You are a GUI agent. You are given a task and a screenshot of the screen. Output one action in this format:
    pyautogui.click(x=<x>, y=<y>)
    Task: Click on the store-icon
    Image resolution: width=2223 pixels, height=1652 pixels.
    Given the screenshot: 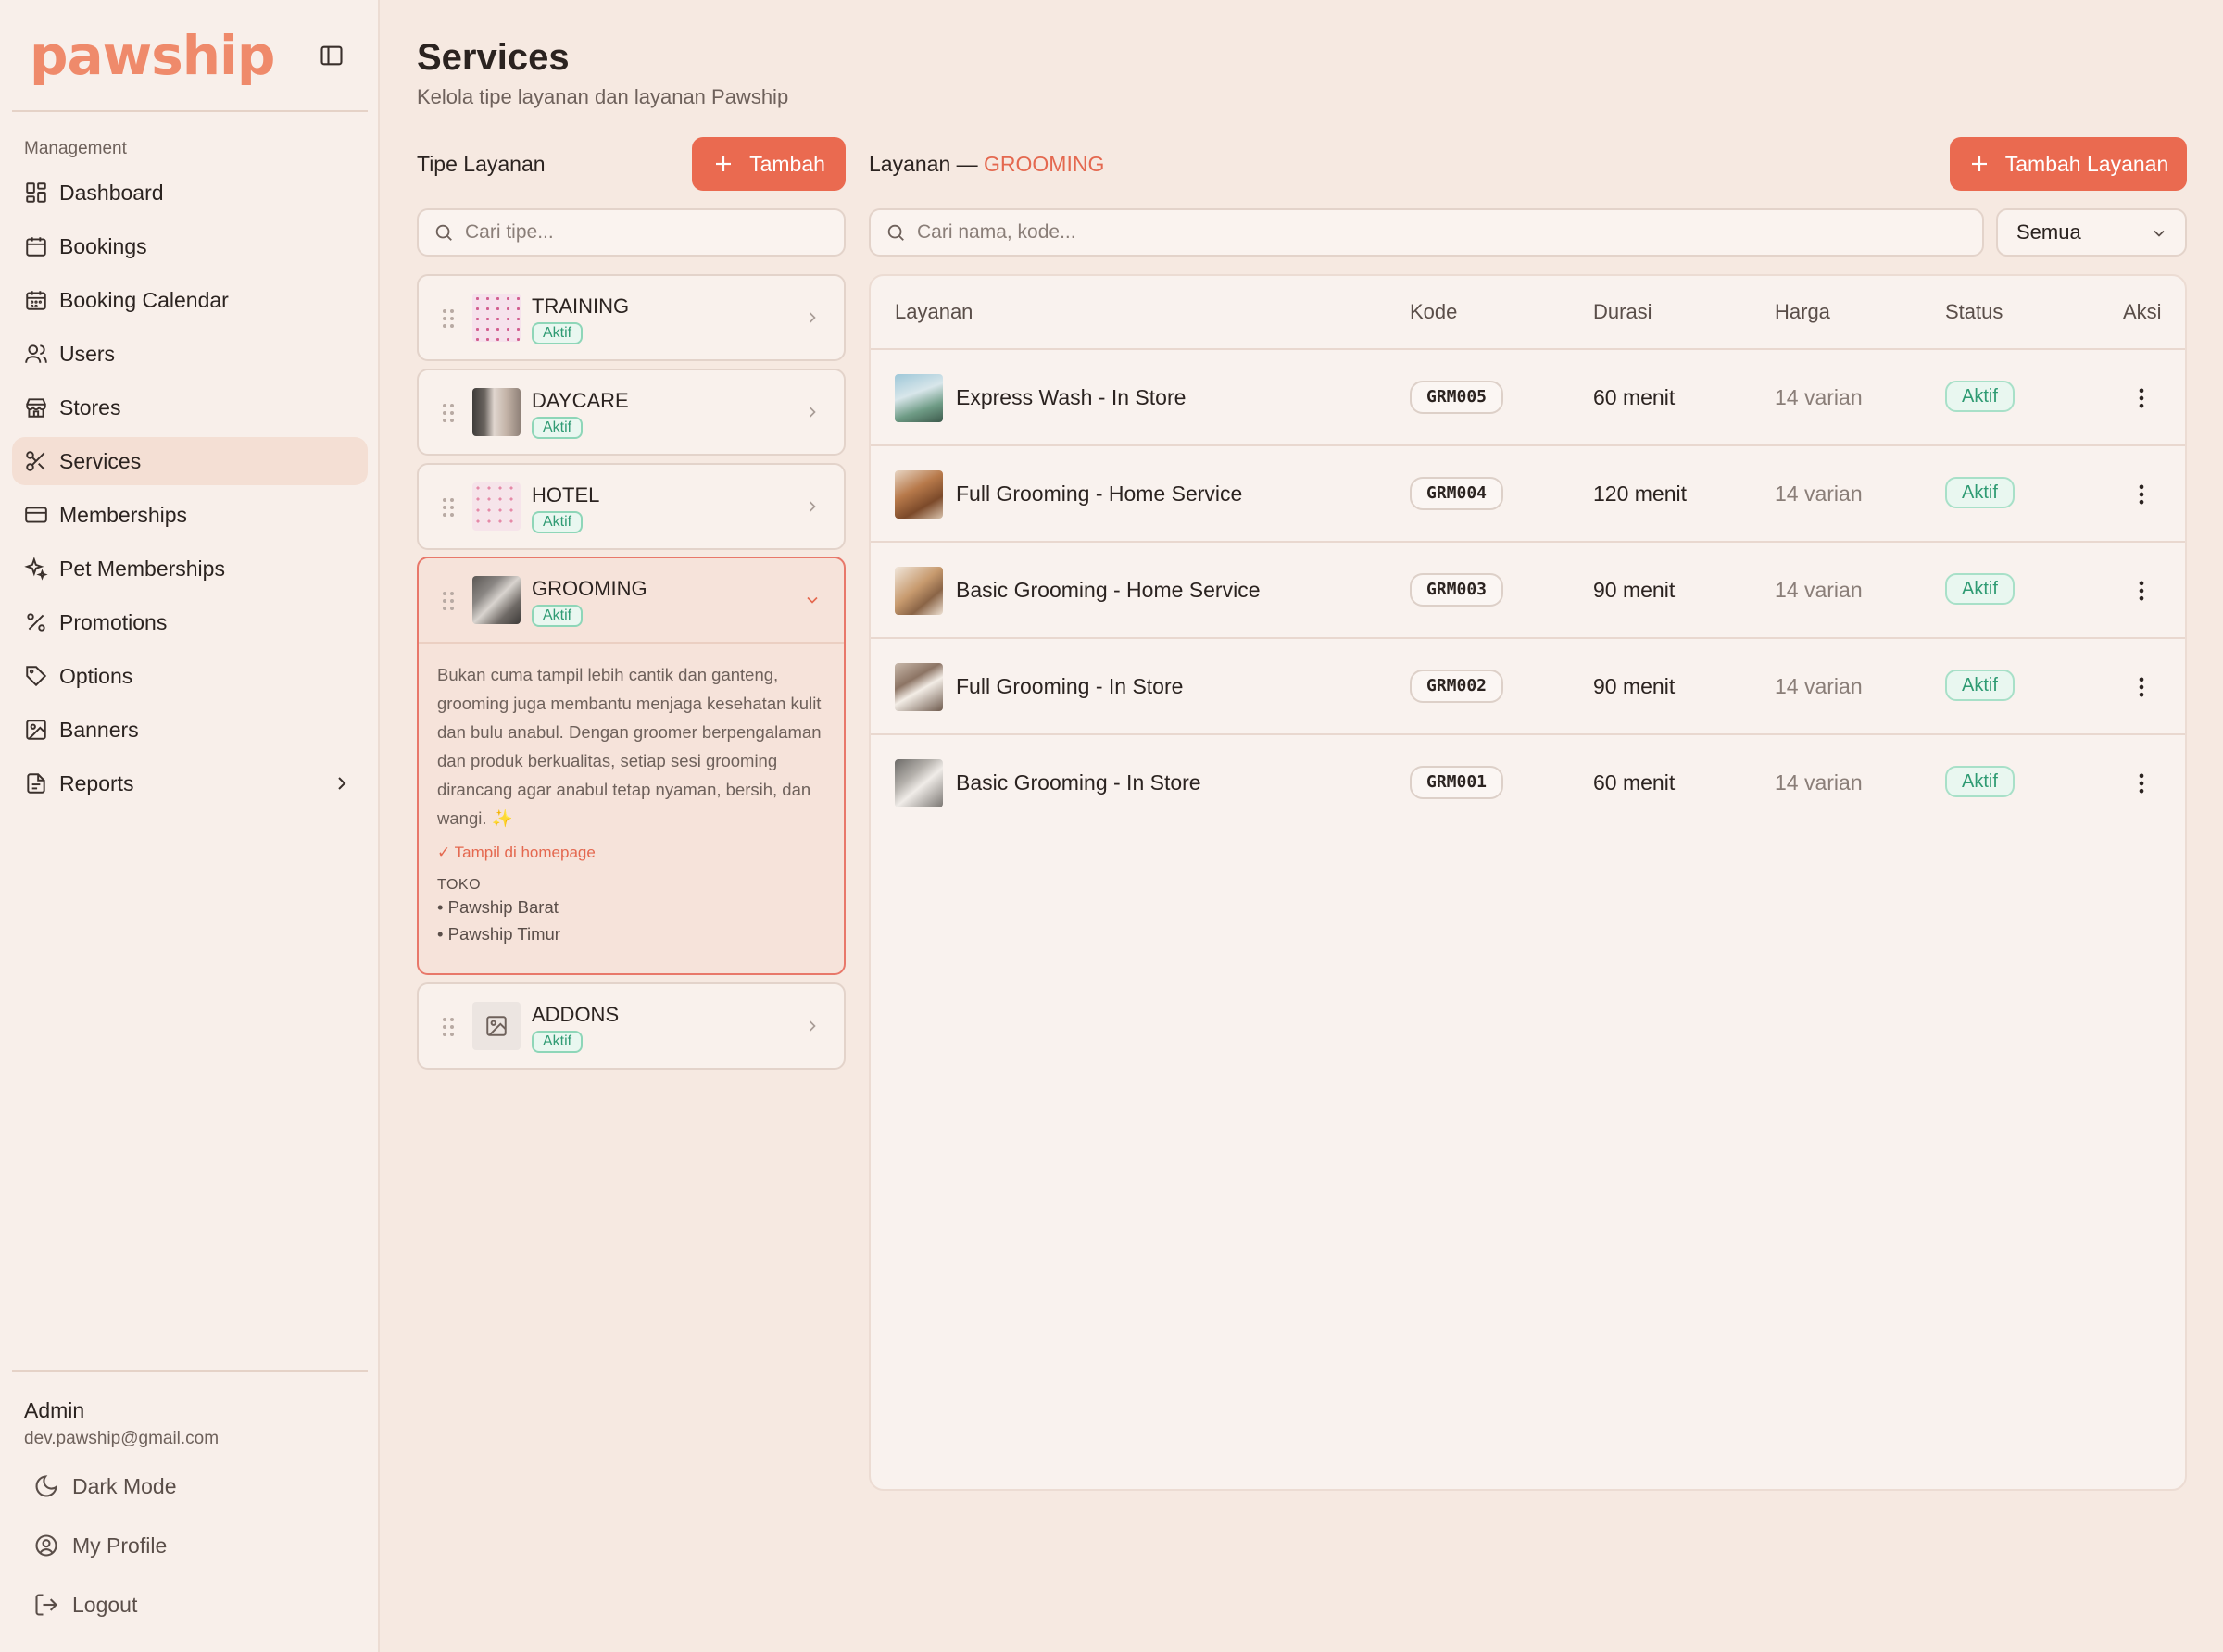 What is the action you would take?
    pyautogui.click(x=36, y=408)
    